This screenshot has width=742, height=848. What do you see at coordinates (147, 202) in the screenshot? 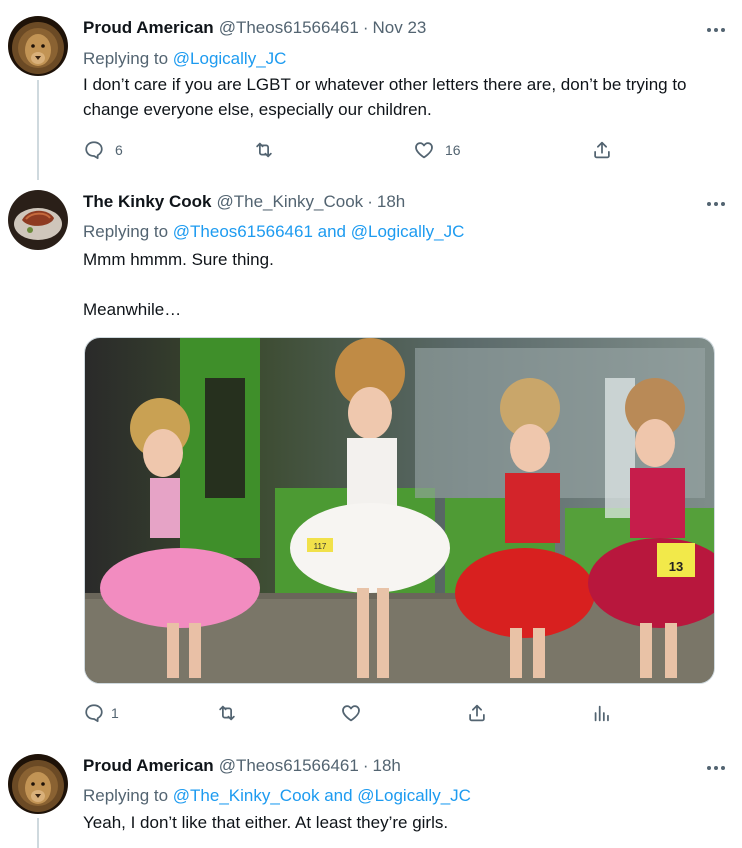
I see `display-name: The Kinky Cook` at bounding box center [147, 202].